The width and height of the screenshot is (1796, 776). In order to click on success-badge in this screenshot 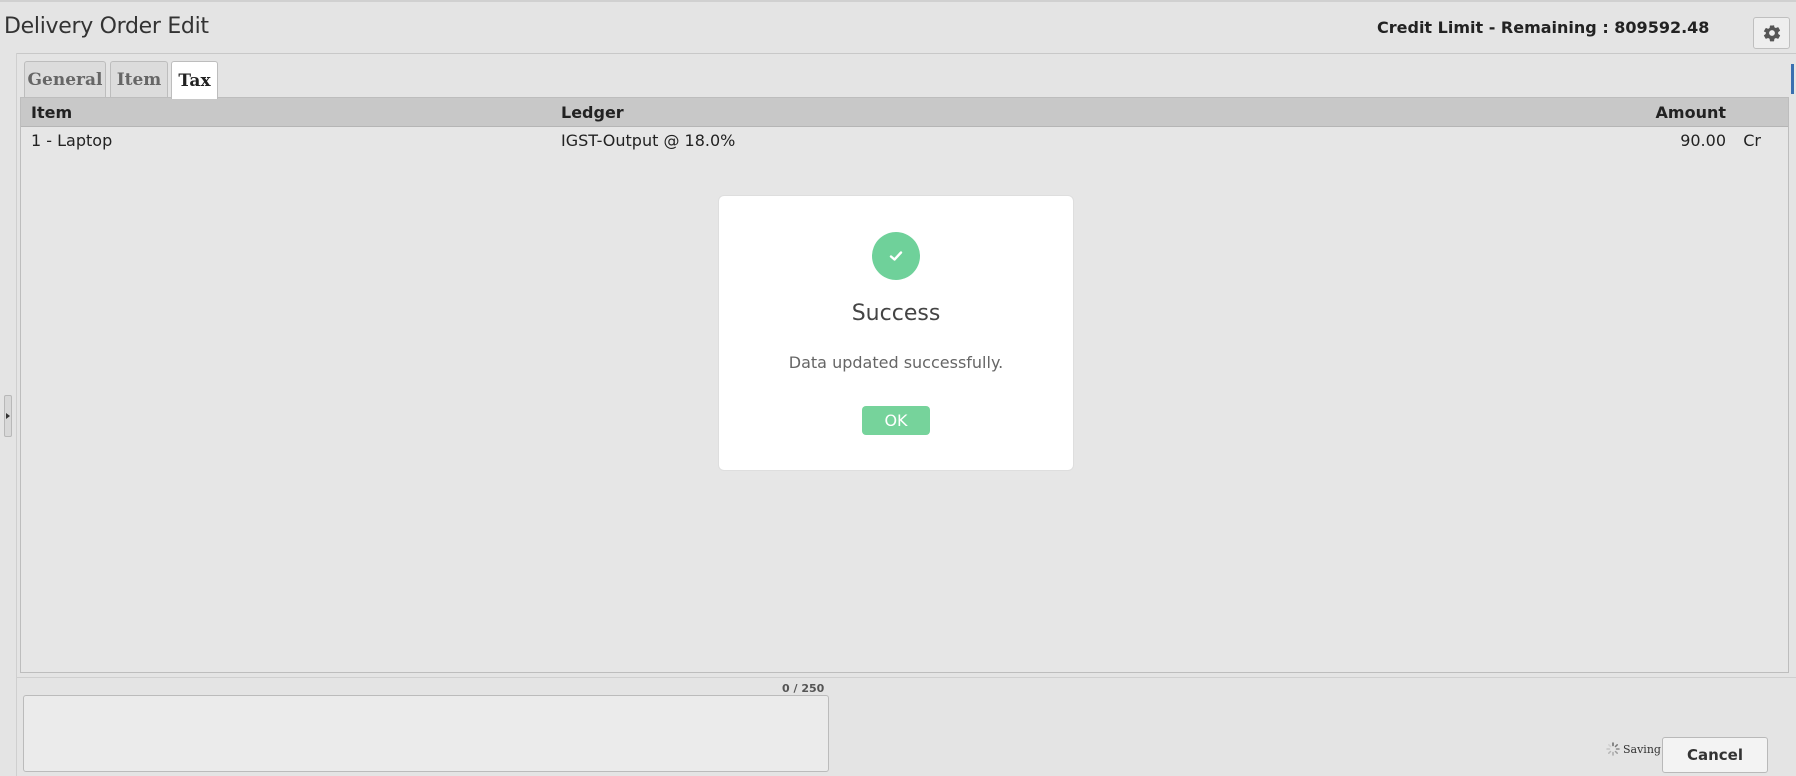, I will do `click(896, 256)`.